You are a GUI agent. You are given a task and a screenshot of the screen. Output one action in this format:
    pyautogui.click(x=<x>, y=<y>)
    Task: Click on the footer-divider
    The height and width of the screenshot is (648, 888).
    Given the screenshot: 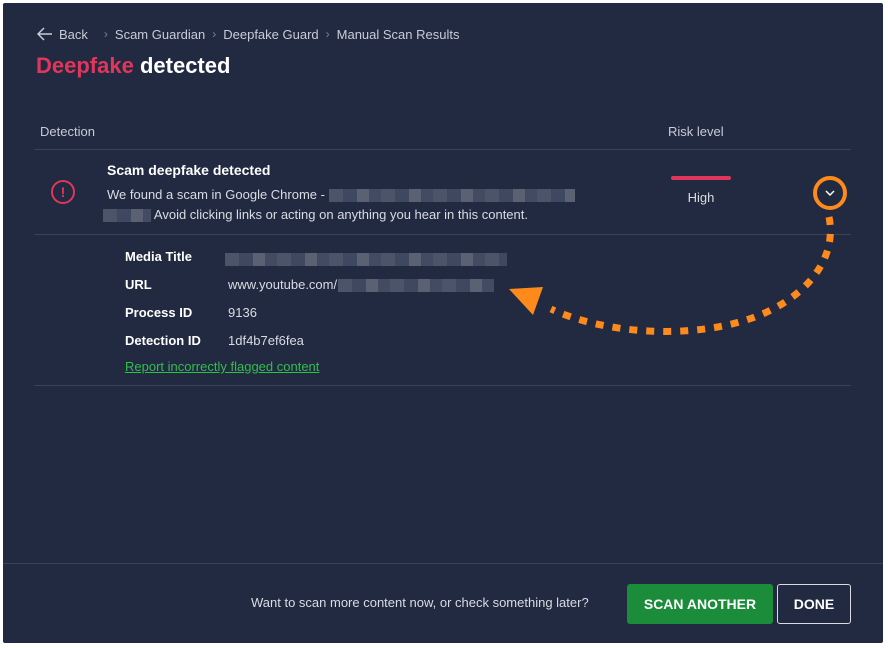 What is the action you would take?
    pyautogui.click(x=443, y=563)
    